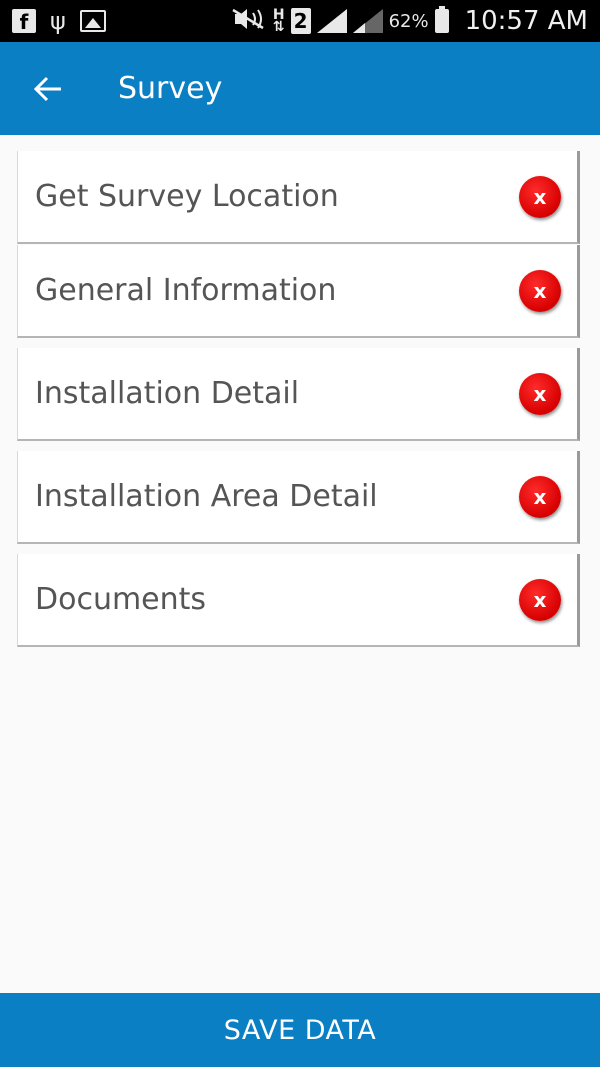 The image size is (600, 1067). What do you see at coordinates (408, 21) in the screenshot?
I see `battery-percent: 62%` at bounding box center [408, 21].